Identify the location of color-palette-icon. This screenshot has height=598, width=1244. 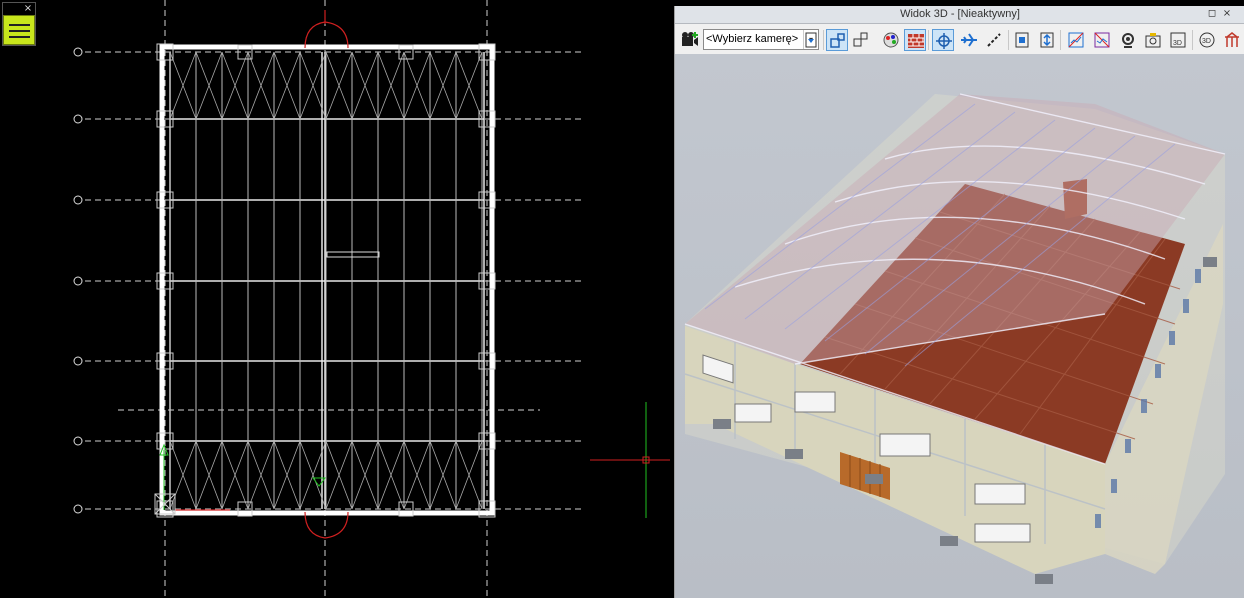
(891, 40).